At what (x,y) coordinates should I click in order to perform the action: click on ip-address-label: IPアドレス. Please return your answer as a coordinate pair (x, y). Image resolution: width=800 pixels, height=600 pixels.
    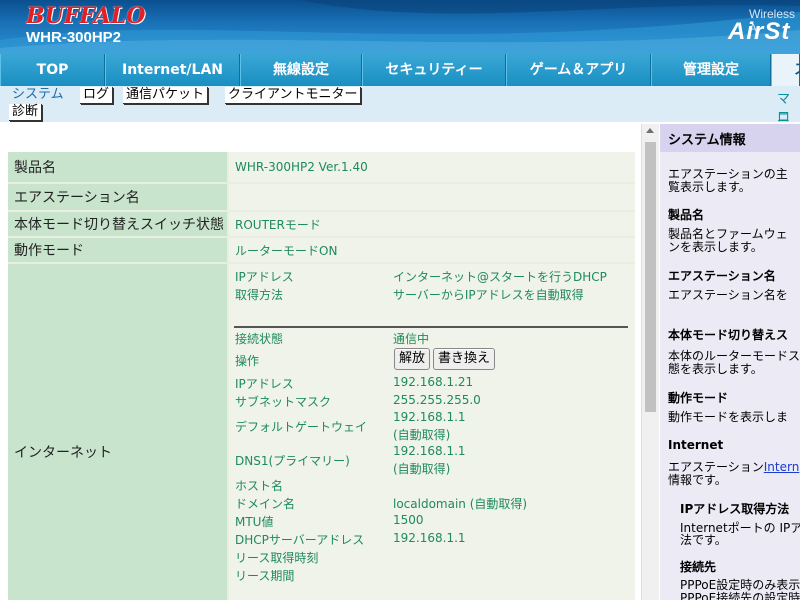
    Looking at the image, I should click on (264, 384).